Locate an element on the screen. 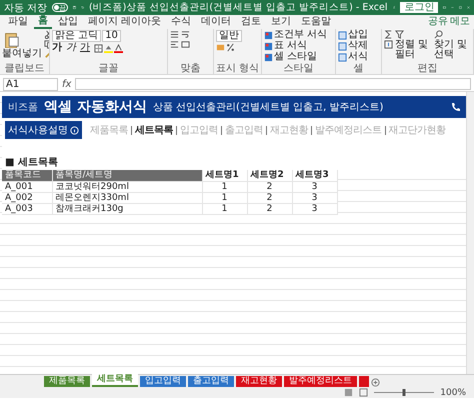 This screenshot has height=401, width=474. autosave-label: 자동 저장 is located at coordinates (26, 8).